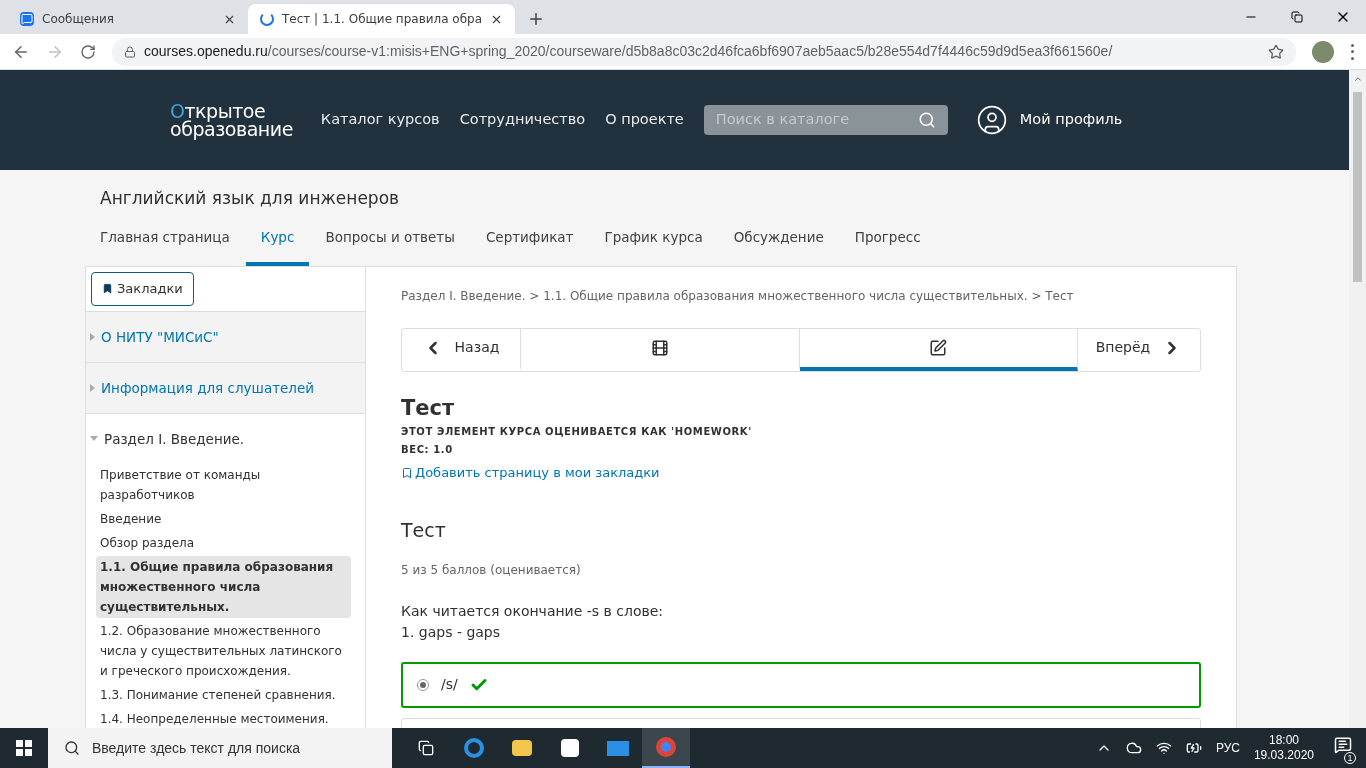  I want to click on restore-icon, so click(1297, 17).